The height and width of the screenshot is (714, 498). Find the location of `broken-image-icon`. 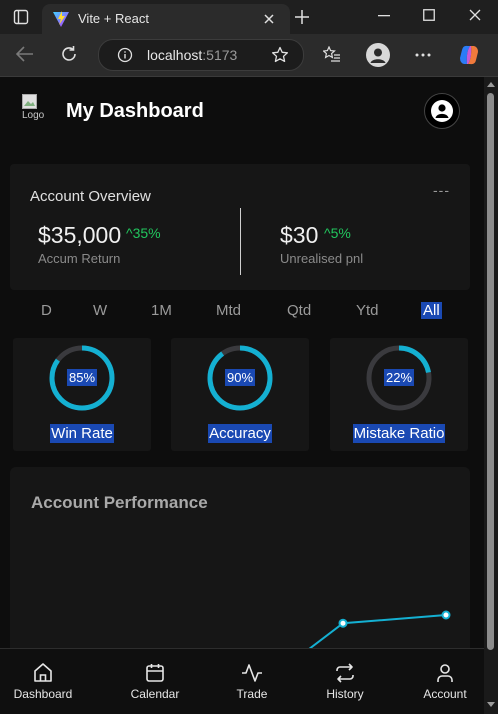

broken-image-icon is located at coordinates (29, 101).